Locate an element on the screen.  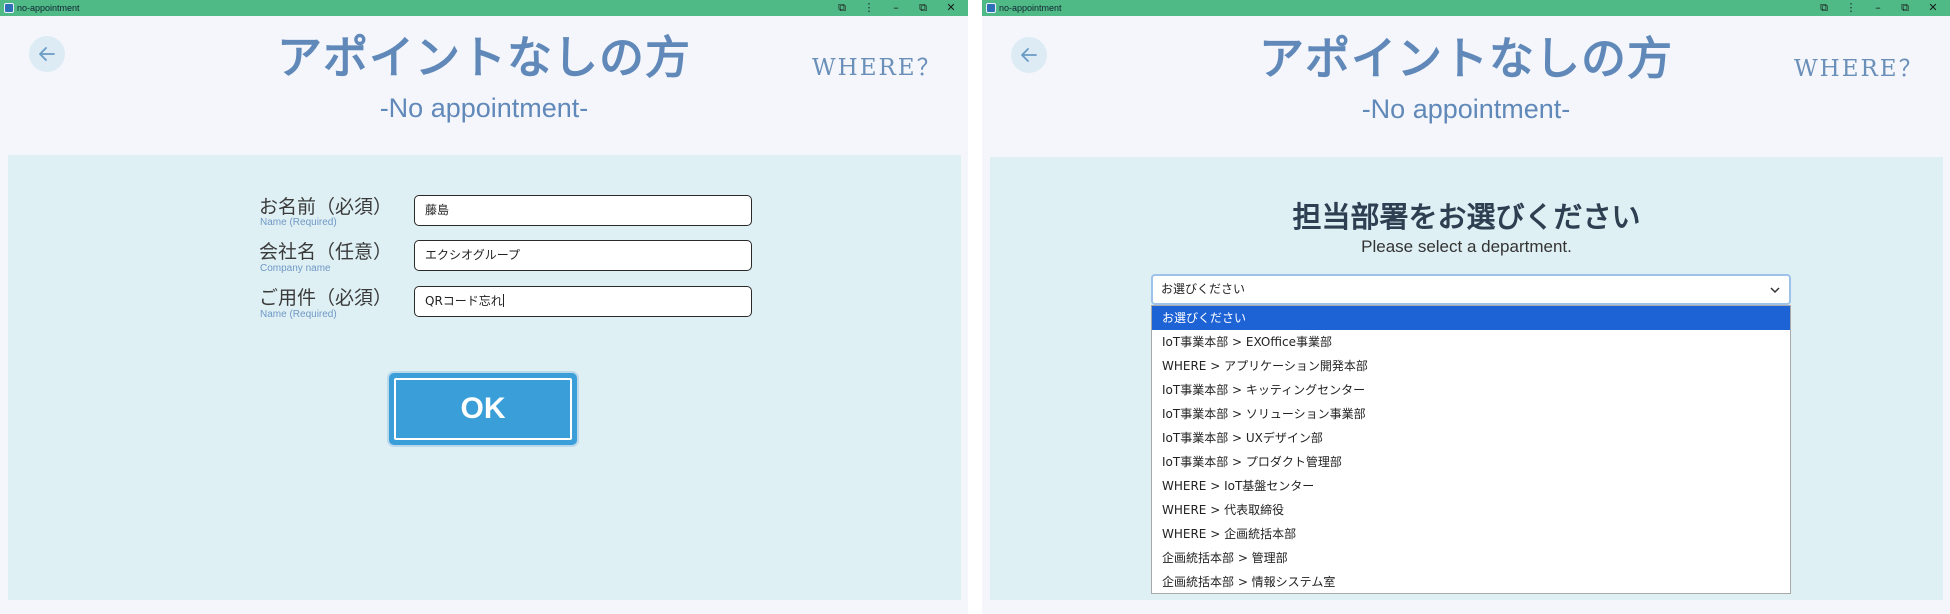
department-option: IoT事業本部 > キッティングセンター is located at coordinates (1471, 390).